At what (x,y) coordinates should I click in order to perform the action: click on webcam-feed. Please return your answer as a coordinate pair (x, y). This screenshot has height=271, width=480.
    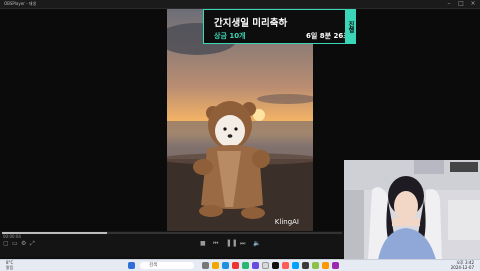
    Looking at the image, I should click on (412, 210).